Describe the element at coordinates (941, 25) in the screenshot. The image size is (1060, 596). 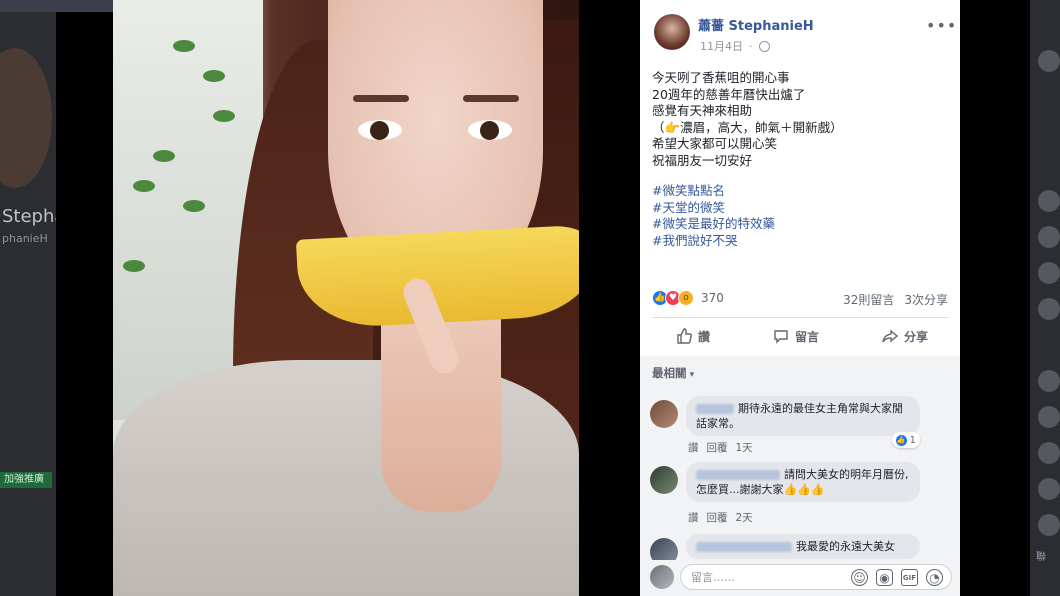
I see `ellipsis-icon: •••` at that location.